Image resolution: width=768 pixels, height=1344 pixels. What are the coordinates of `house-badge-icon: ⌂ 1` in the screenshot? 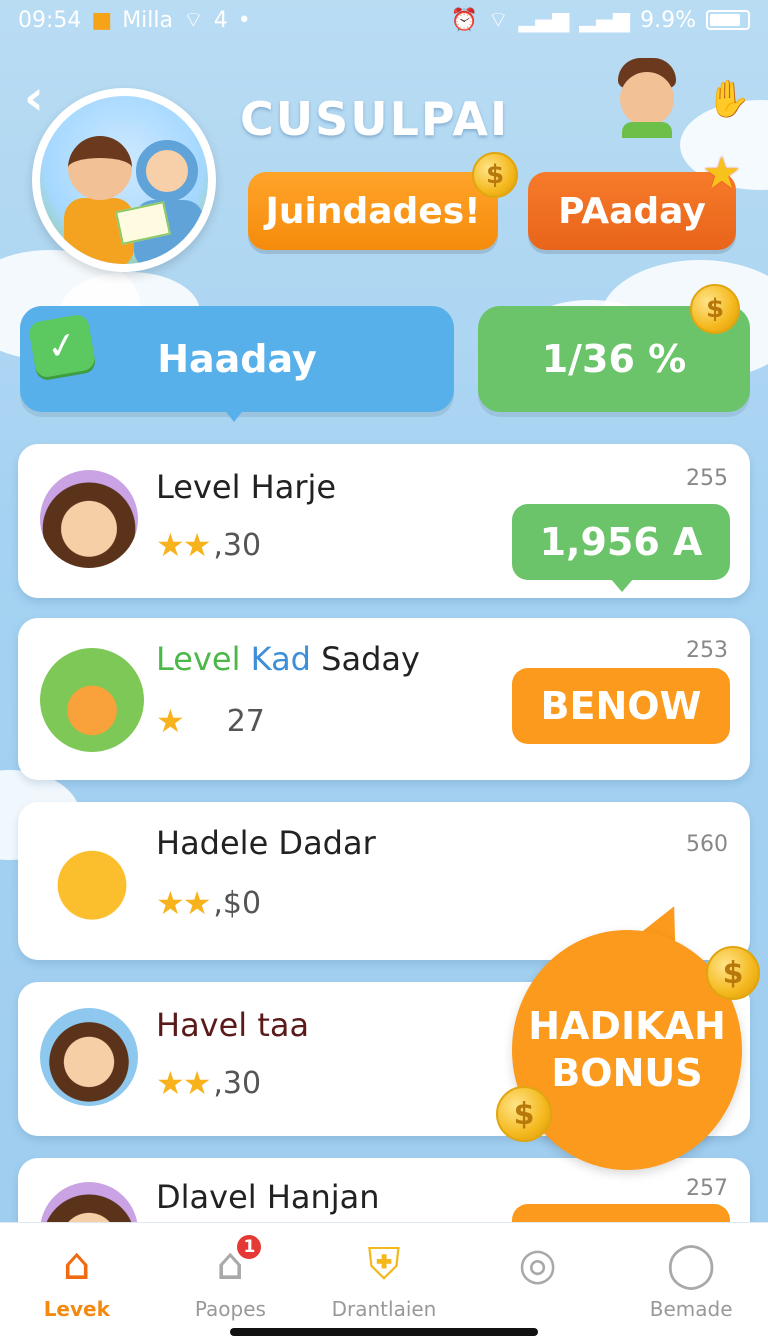 It's located at (232, 1262).